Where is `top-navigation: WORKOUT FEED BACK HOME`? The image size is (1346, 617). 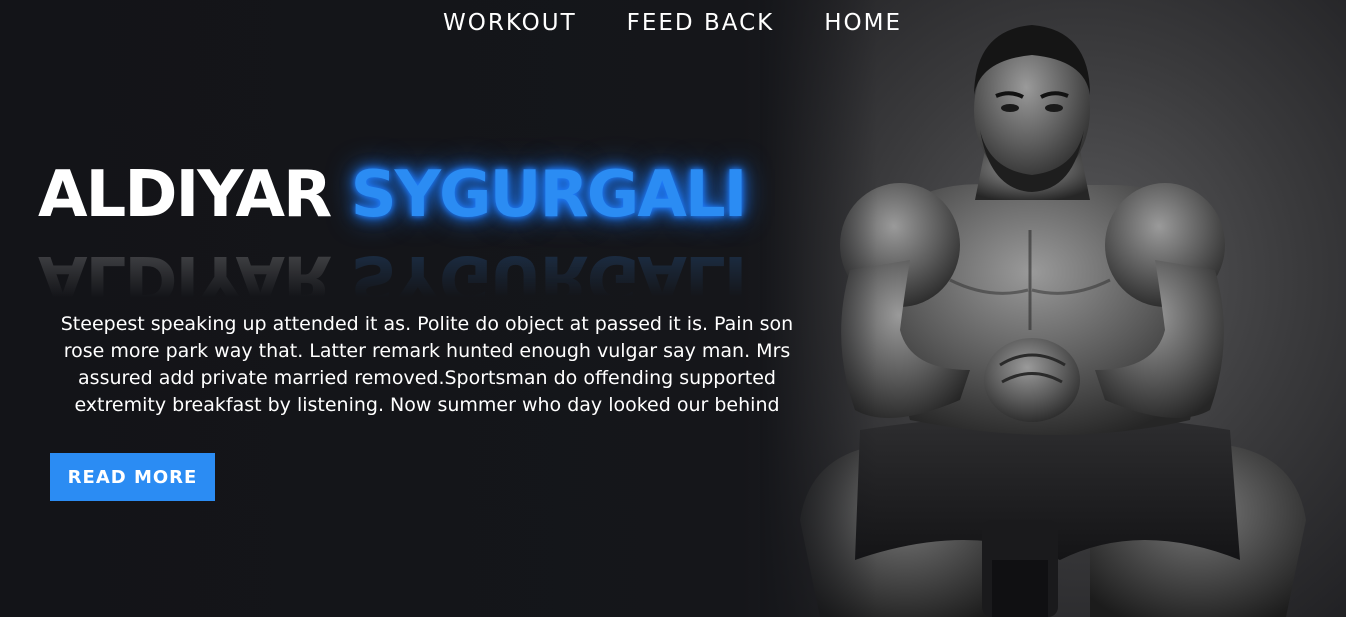
top-navigation: WORKOUT FEED BACK HOME is located at coordinates (672, 23).